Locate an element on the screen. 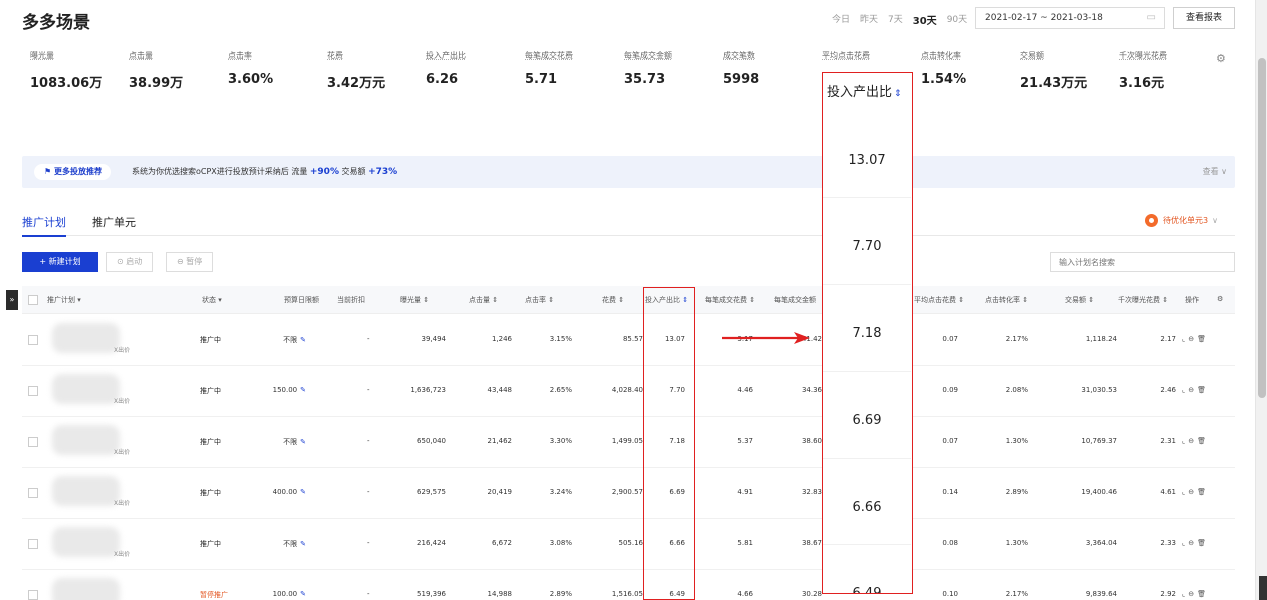 This screenshot has height=600, width=1267. pause-button: ⊖ 暂停 is located at coordinates (190, 262).